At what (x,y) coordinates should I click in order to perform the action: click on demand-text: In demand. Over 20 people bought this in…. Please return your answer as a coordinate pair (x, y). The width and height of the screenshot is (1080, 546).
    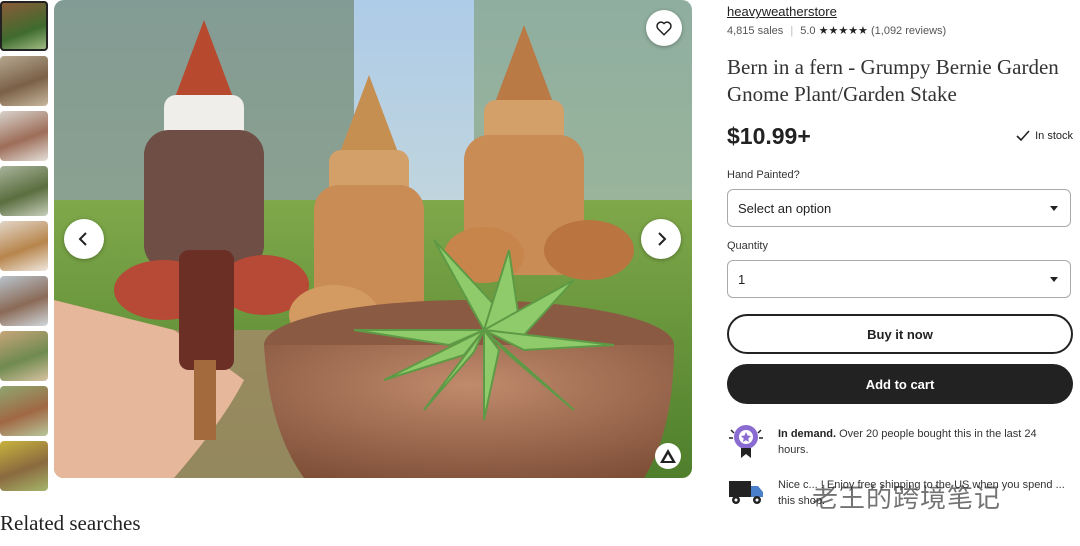
    Looking at the image, I should click on (923, 442).